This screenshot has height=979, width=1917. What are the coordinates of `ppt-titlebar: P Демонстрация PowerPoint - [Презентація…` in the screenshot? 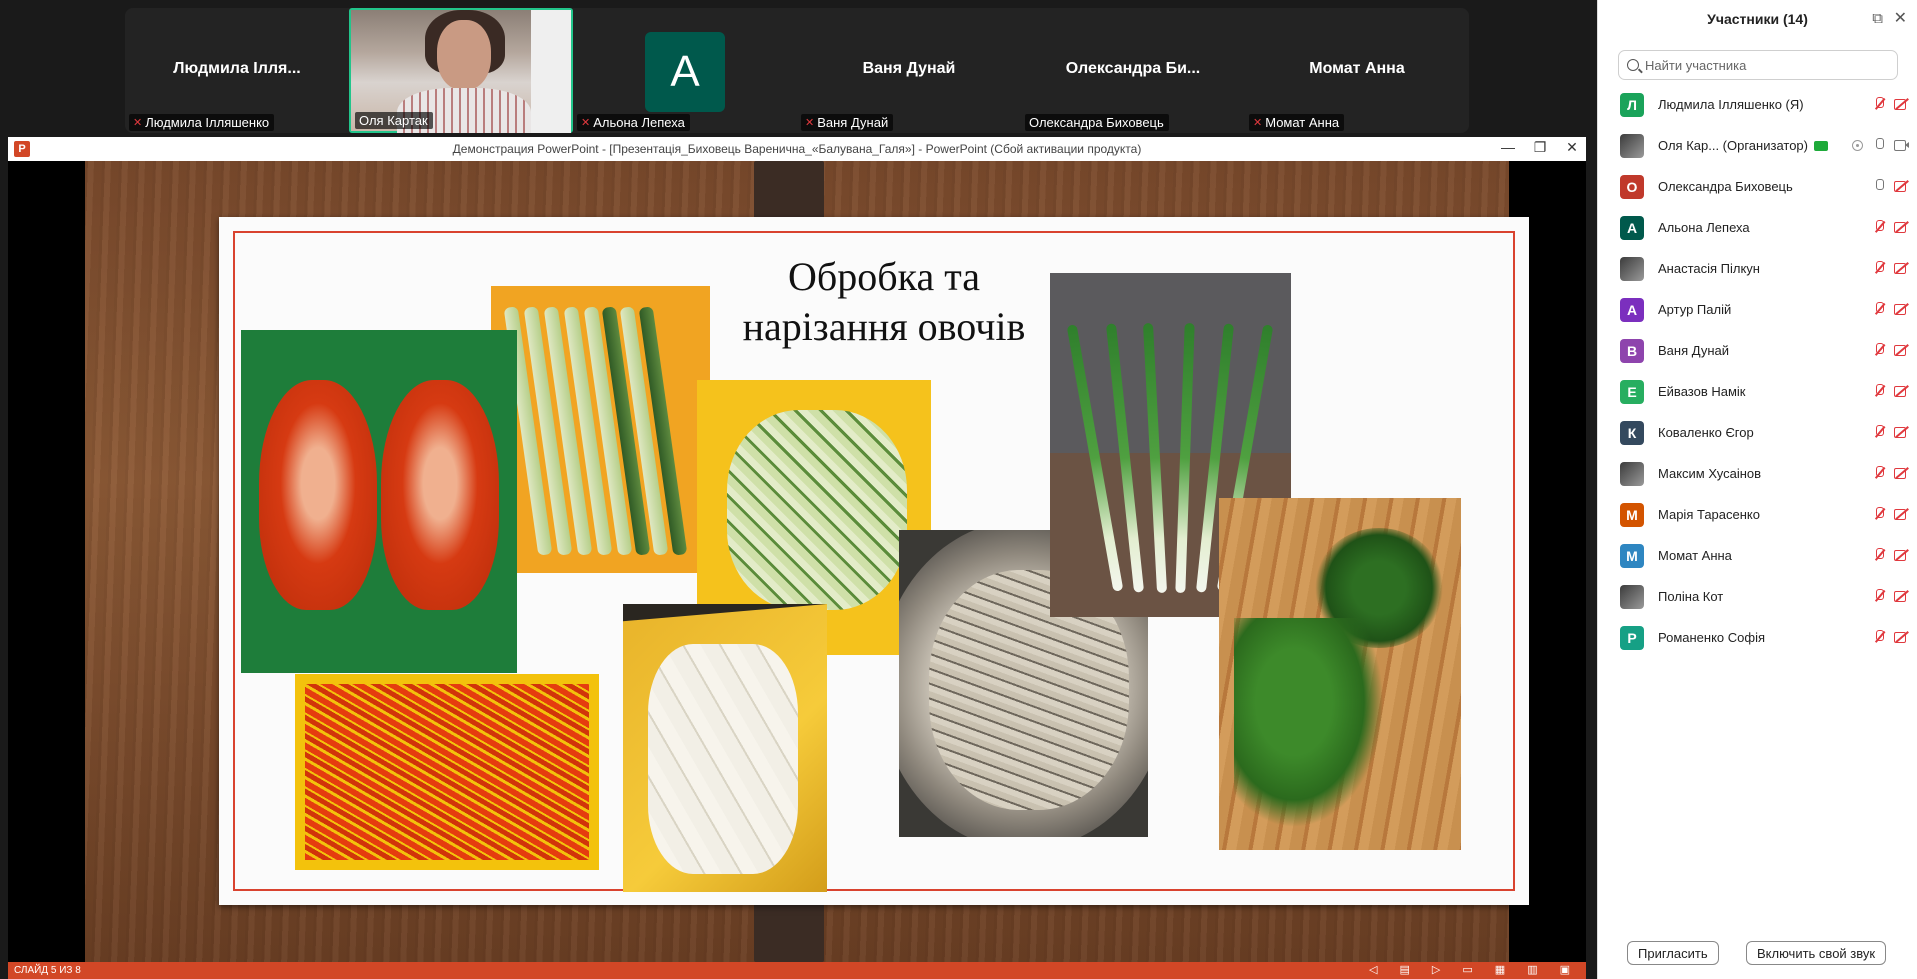 It's located at (797, 149).